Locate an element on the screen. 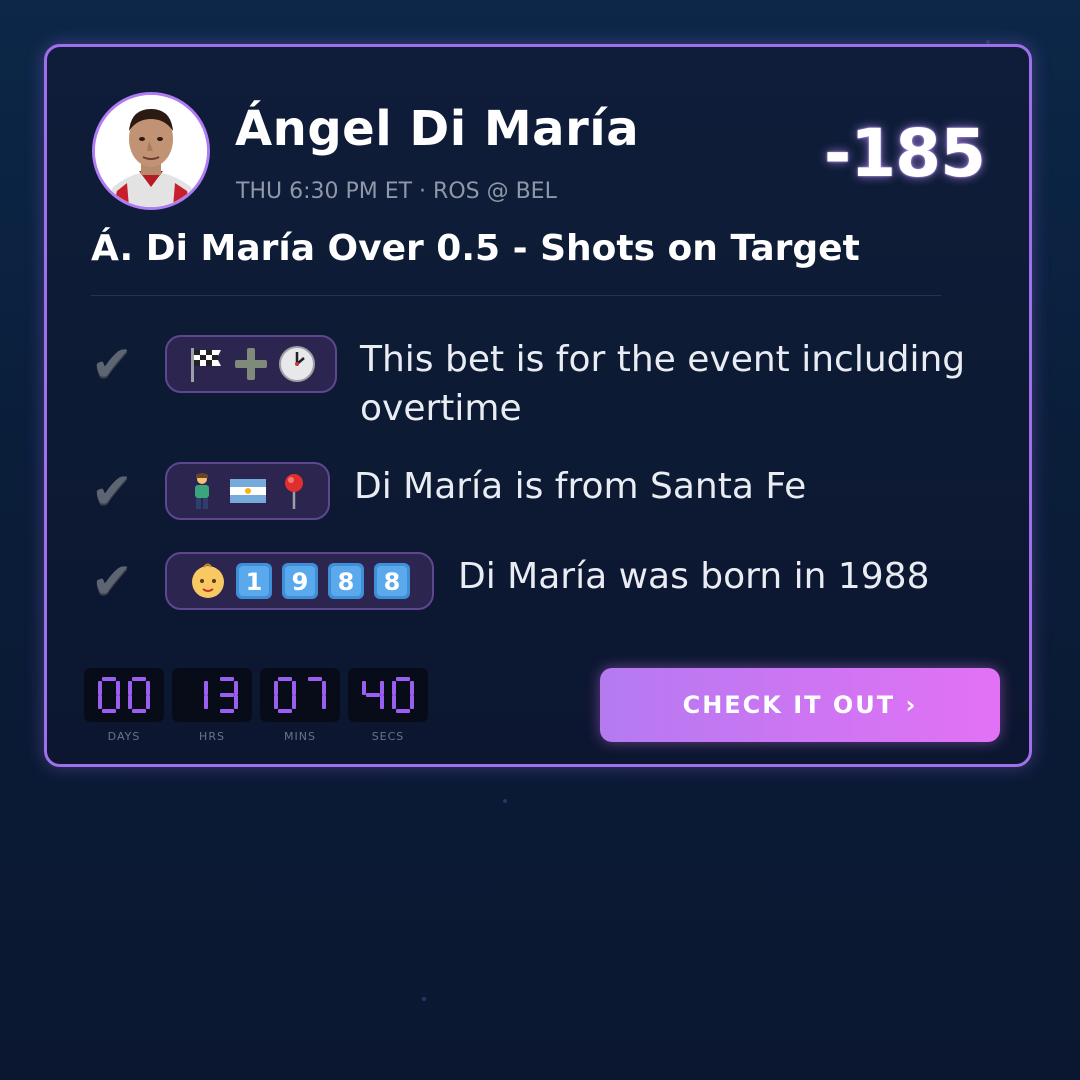 This screenshot has width=1080, height=1080. chequered-flag-icon is located at coordinates (206, 365).